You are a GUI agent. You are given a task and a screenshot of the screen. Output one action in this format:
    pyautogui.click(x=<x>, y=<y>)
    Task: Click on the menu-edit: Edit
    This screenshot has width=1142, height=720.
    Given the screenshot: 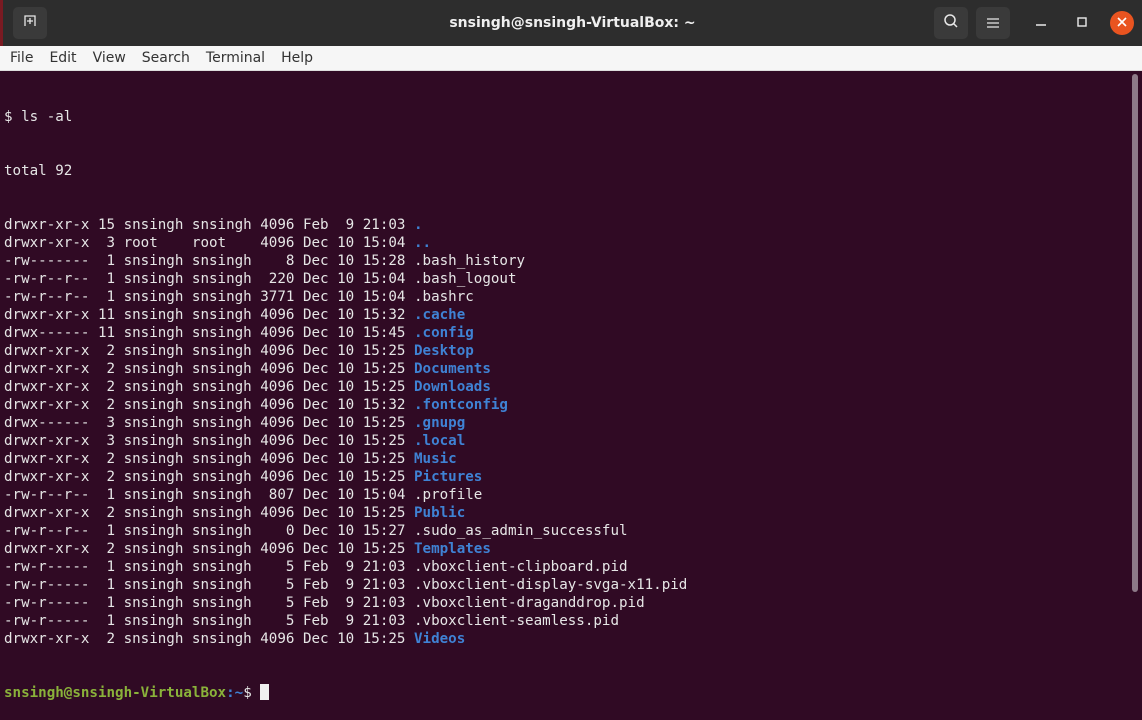 What is the action you would take?
    pyautogui.click(x=62, y=58)
    